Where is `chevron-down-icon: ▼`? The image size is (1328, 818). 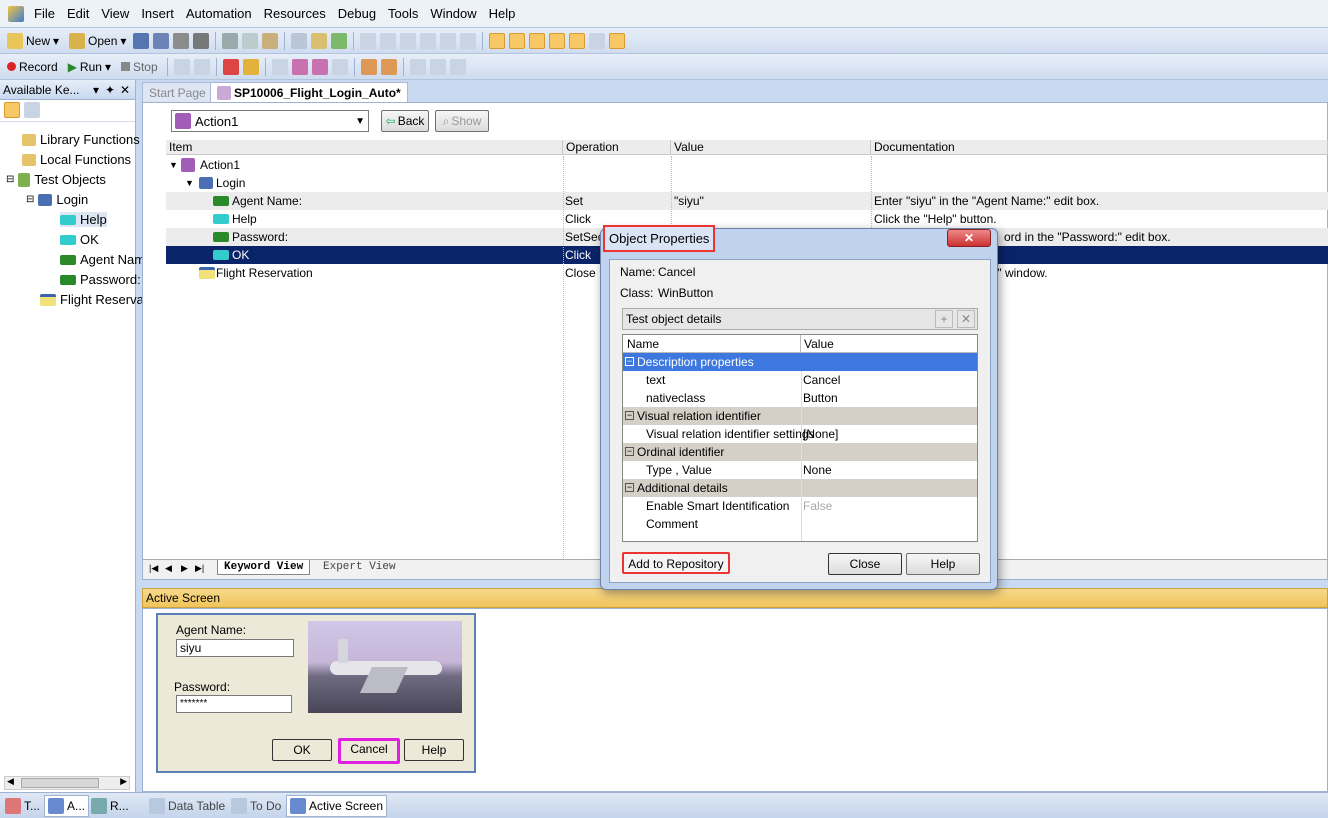 chevron-down-icon: ▼ is located at coordinates (360, 121).